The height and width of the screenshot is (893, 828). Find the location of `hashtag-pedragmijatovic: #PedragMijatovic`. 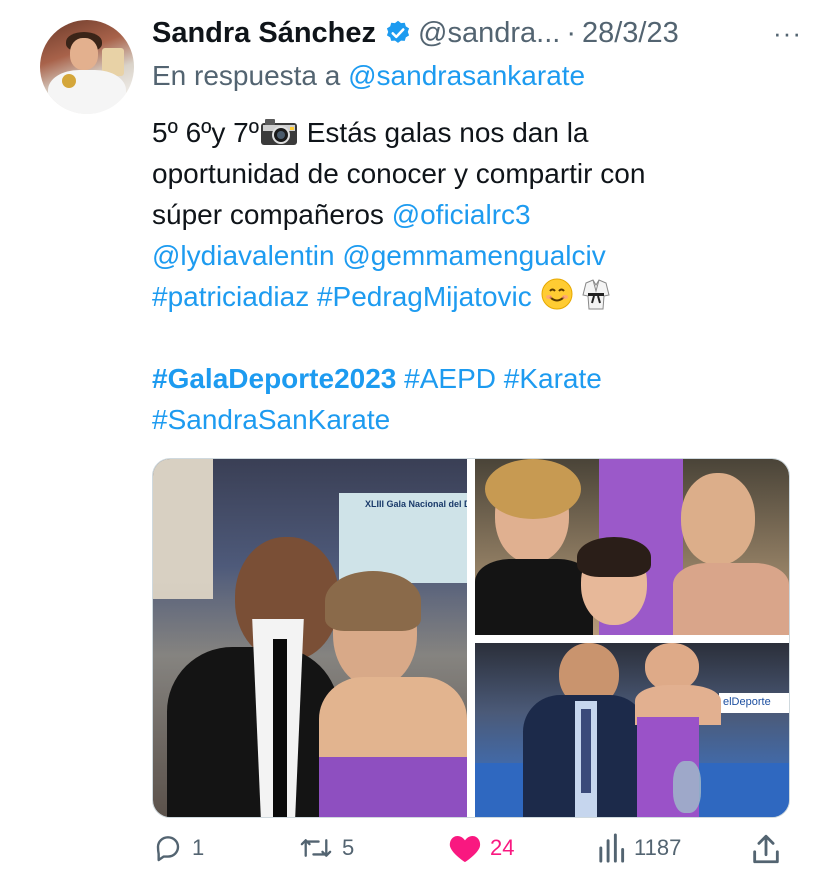

hashtag-pedragmijatovic: #PedragMijatovic is located at coordinates (424, 296).